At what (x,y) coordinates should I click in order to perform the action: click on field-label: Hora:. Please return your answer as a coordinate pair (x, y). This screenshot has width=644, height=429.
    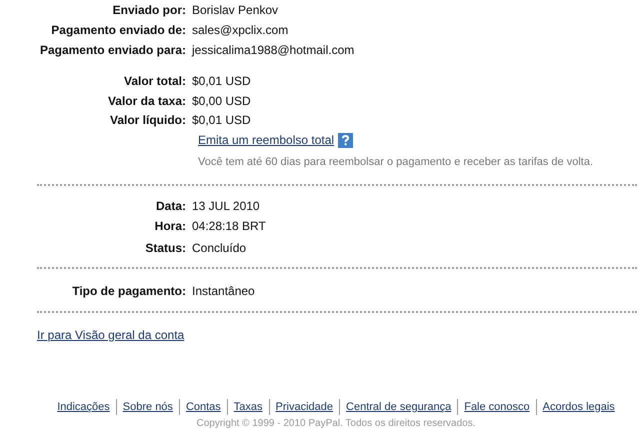
    Looking at the image, I should click on (170, 226).